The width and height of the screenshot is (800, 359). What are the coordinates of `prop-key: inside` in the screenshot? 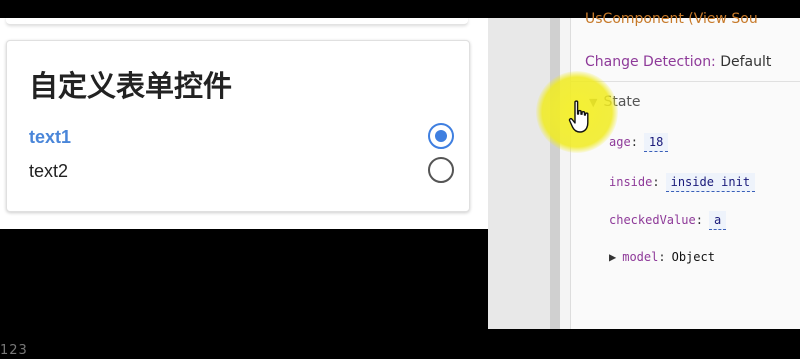 It's located at (631, 182).